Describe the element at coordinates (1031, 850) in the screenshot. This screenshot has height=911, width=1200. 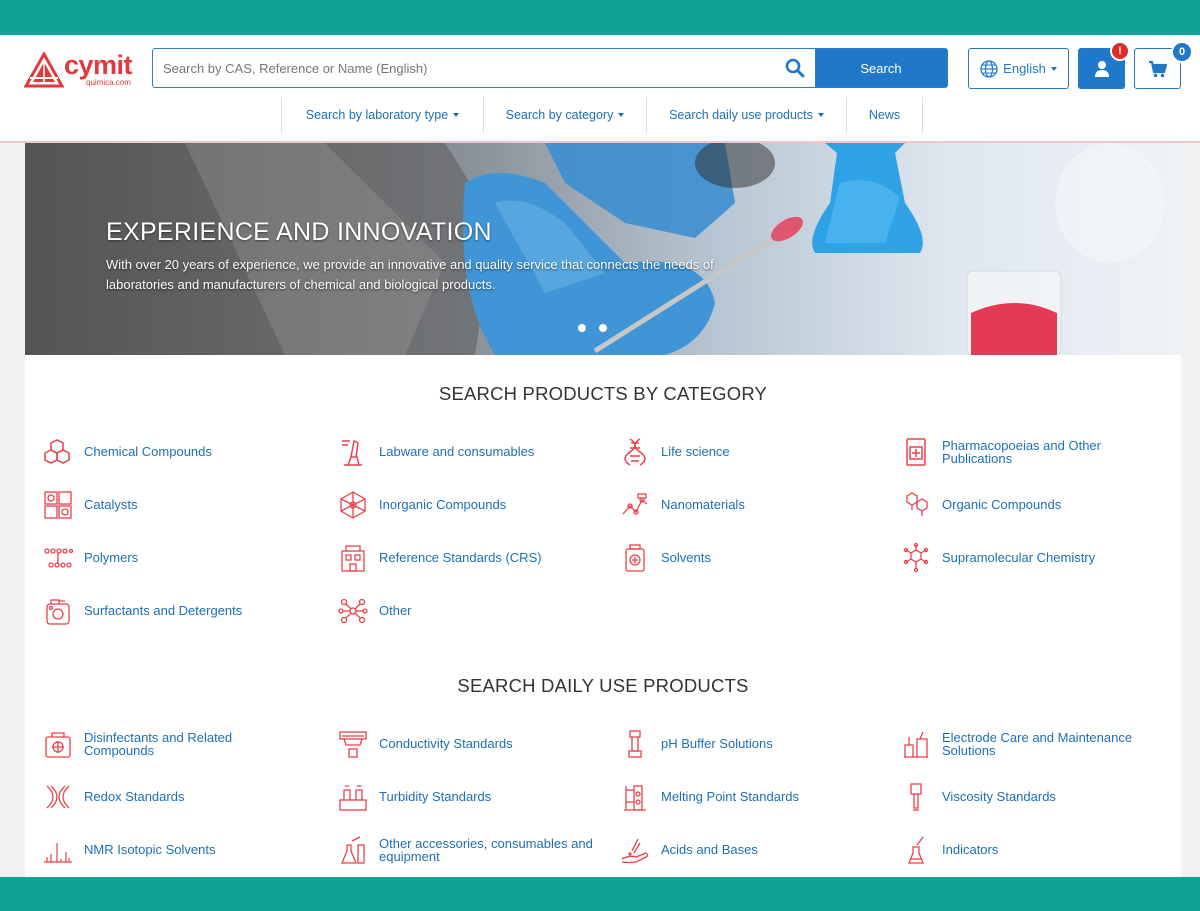
I see `daily-product-item: Indicators` at that location.